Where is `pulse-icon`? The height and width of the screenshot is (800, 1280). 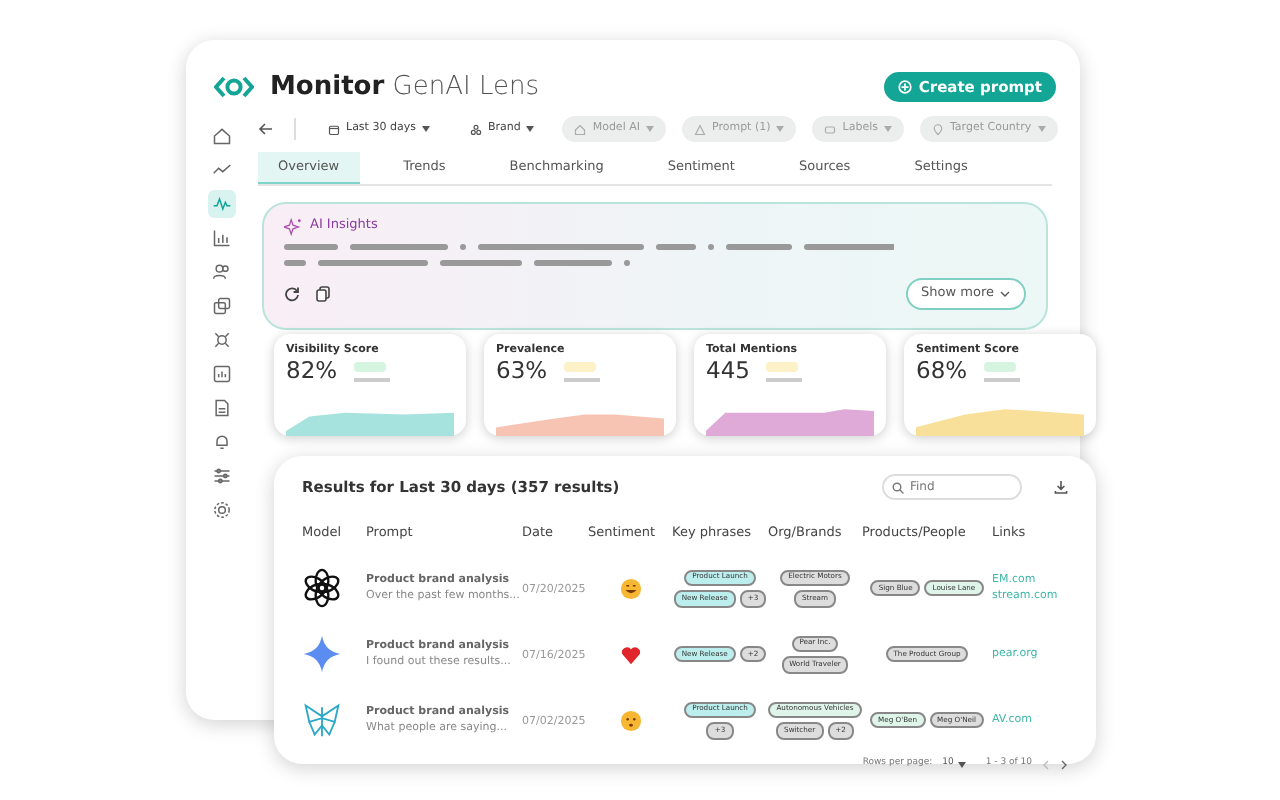
pulse-icon is located at coordinates (222, 203).